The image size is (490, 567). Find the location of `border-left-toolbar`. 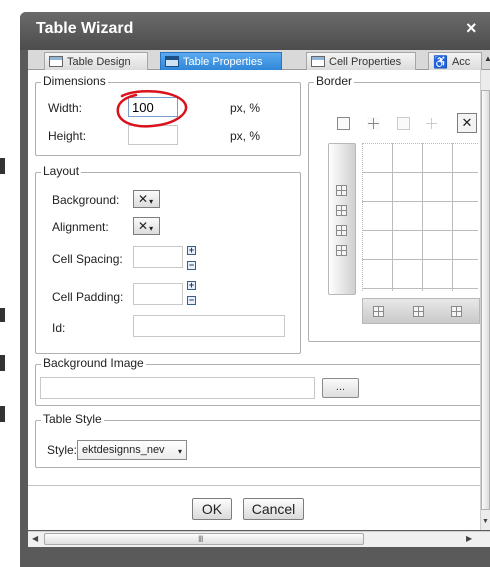

border-left-toolbar is located at coordinates (342, 219).